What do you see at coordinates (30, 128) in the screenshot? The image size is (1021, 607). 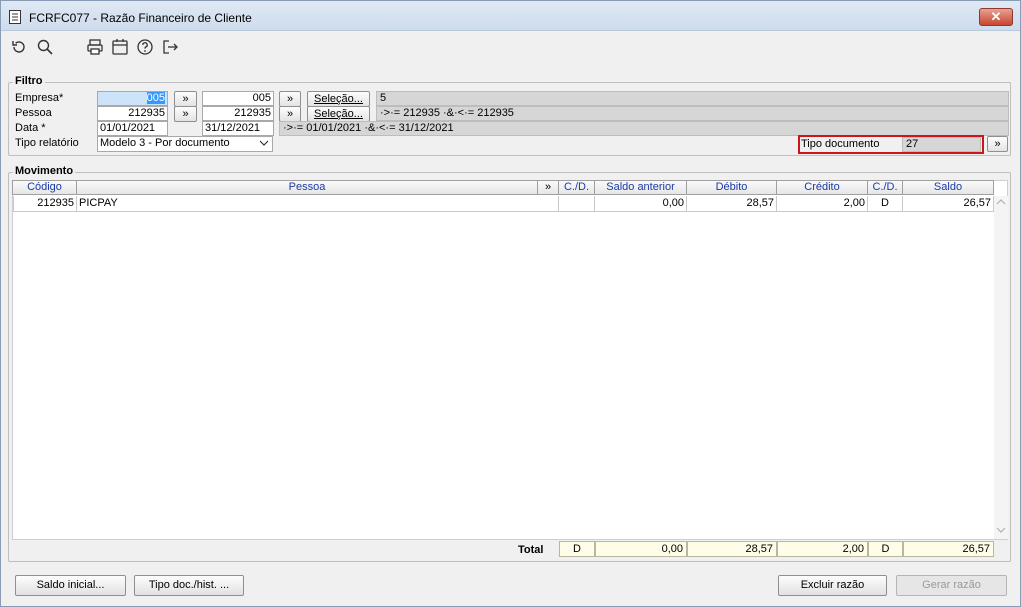 I see `data-label: Data *` at bounding box center [30, 128].